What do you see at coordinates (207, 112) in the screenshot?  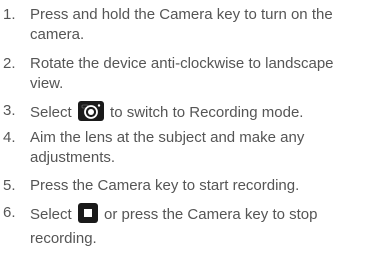 I see `step-text-after: to switch to Recording mode.` at bounding box center [207, 112].